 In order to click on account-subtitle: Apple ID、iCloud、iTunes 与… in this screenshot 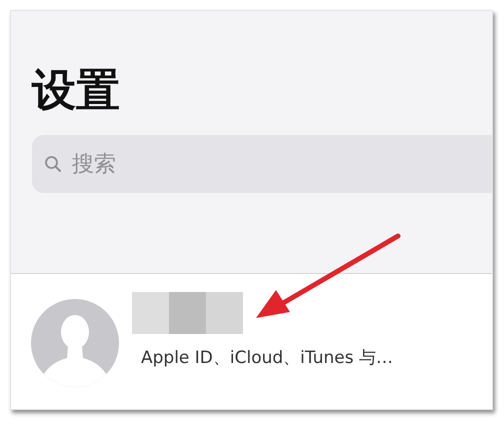, I will do `click(267, 358)`.